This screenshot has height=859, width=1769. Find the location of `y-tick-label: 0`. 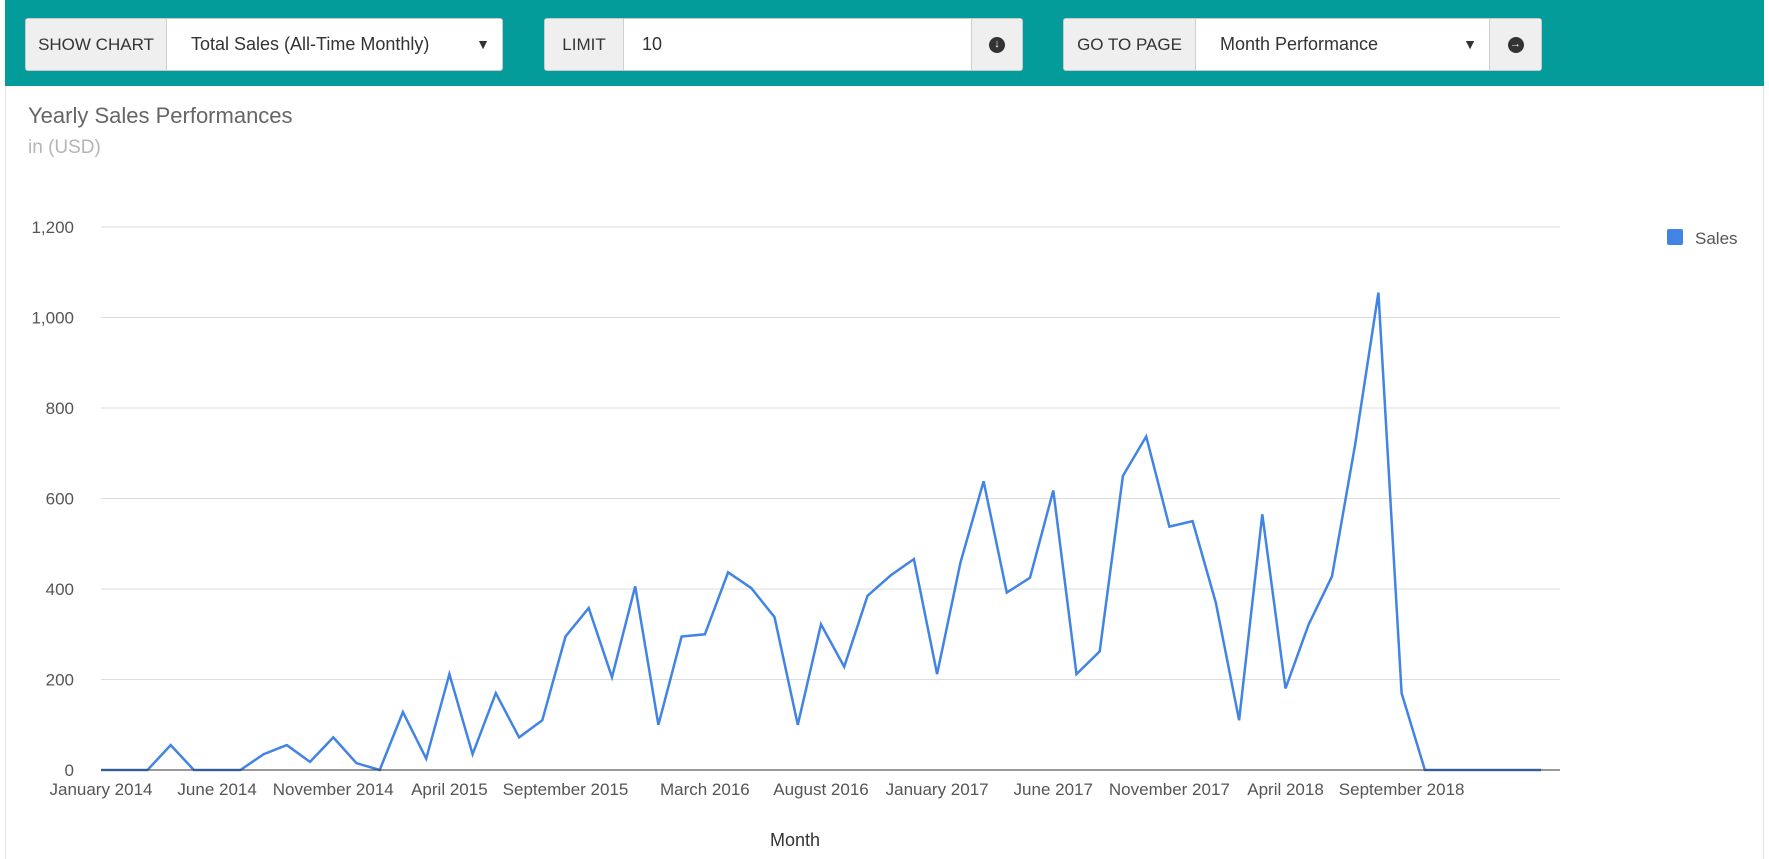

y-tick-label: 0 is located at coordinates (69, 770).